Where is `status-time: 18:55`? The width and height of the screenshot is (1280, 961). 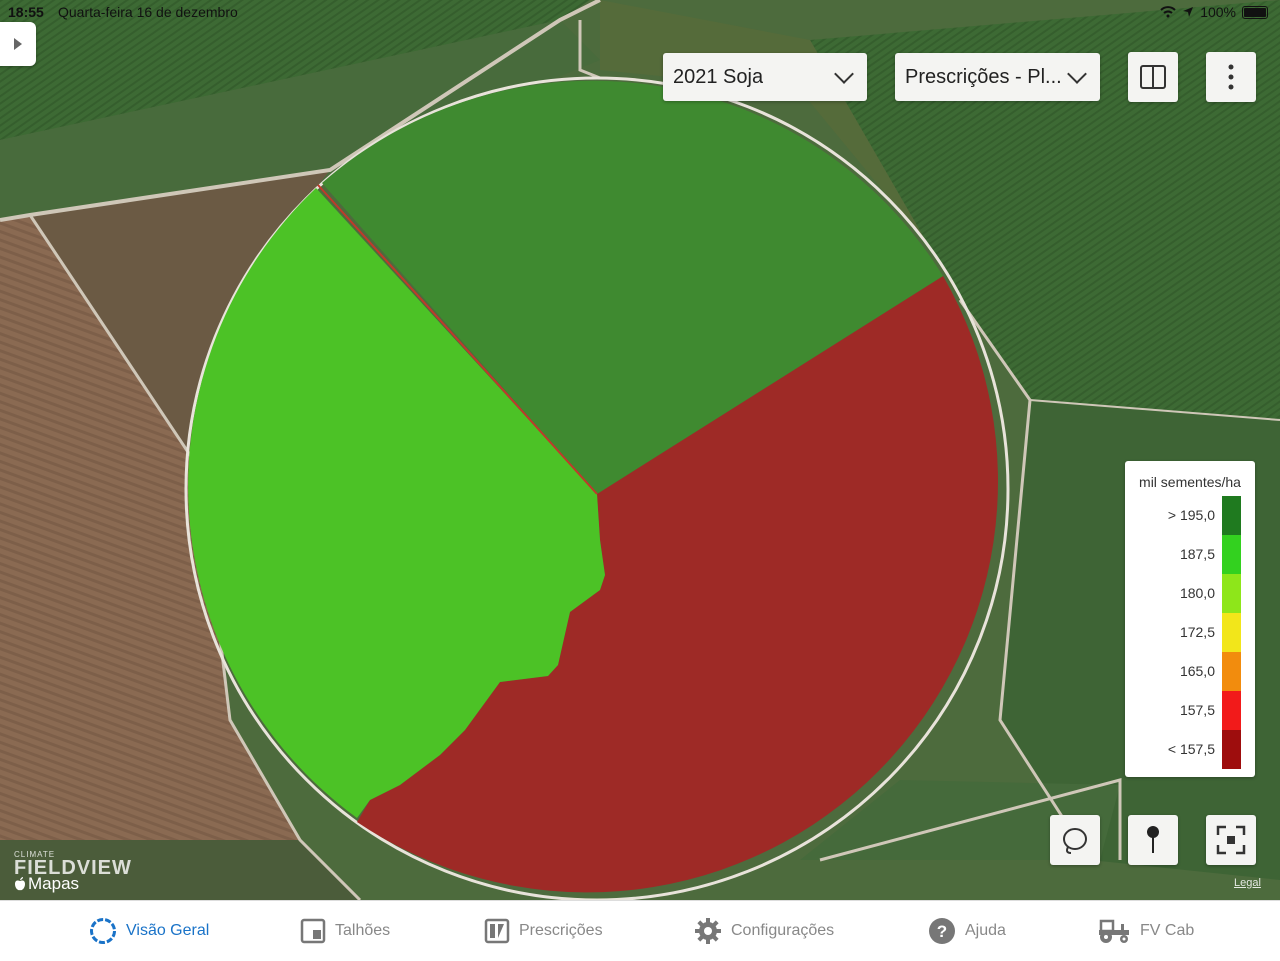
status-time: 18:55 is located at coordinates (26, 12).